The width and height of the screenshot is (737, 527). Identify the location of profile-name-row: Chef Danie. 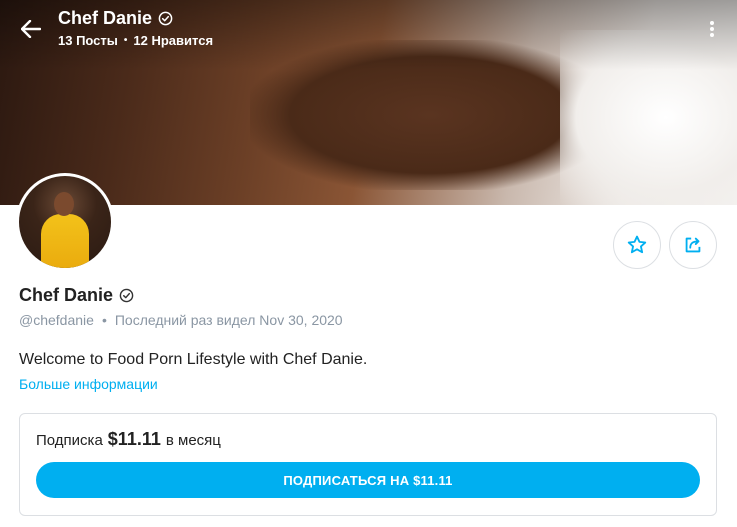
(76, 295).